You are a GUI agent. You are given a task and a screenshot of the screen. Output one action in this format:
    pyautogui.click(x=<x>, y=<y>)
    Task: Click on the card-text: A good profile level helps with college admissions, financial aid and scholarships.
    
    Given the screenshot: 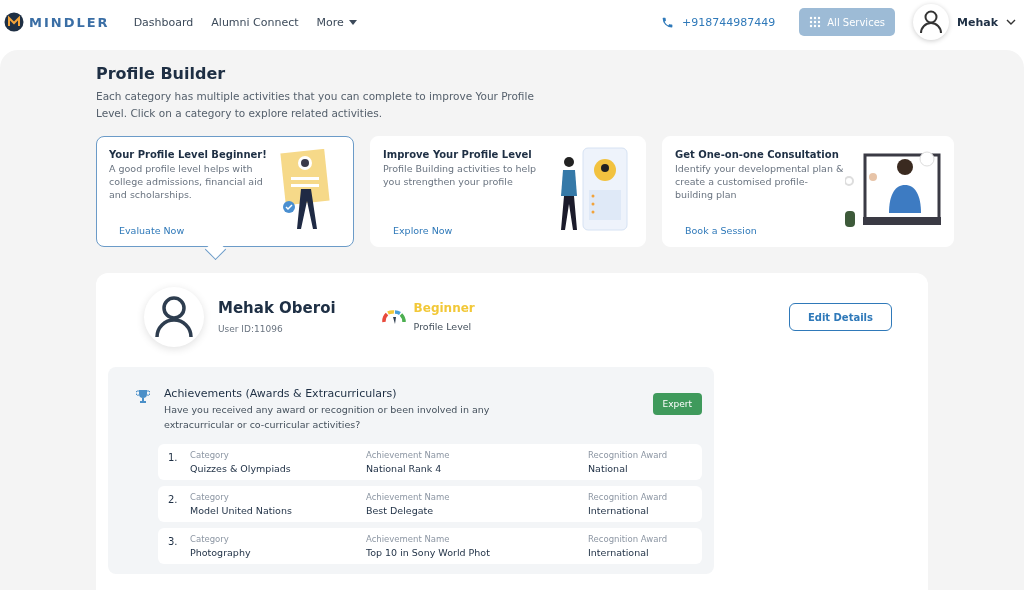 What is the action you would take?
    pyautogui.click(x=186, y=181)
    